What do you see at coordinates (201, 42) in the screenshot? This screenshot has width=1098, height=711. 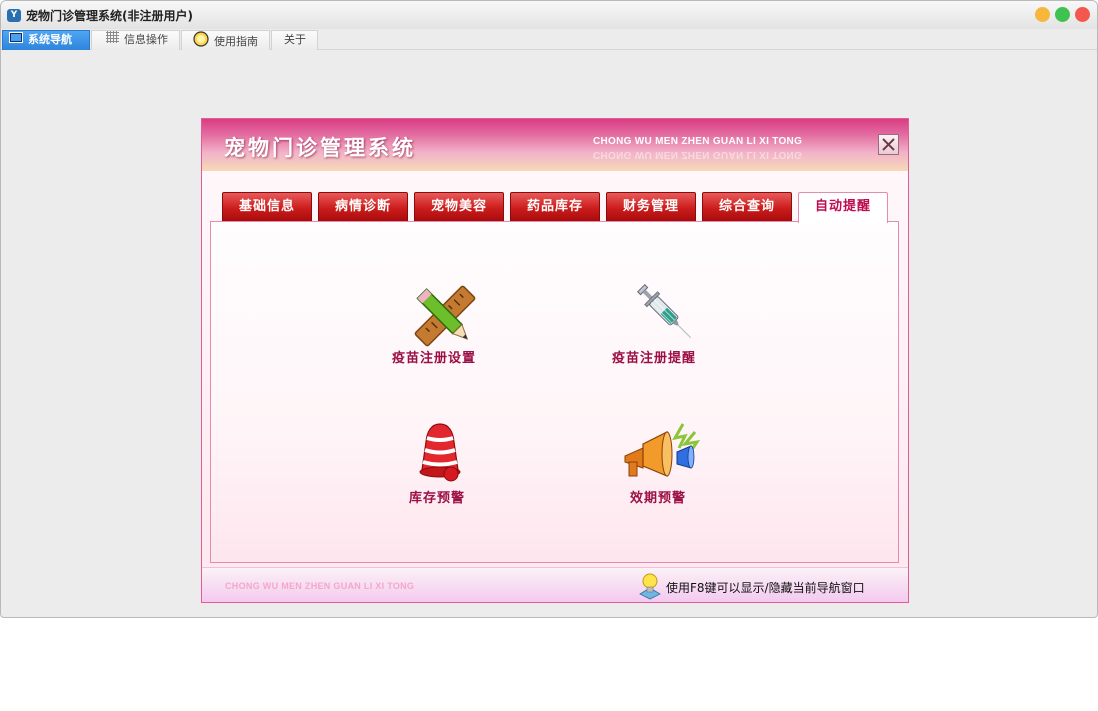 I see `compass-icon` at bounding box center [201, 42].